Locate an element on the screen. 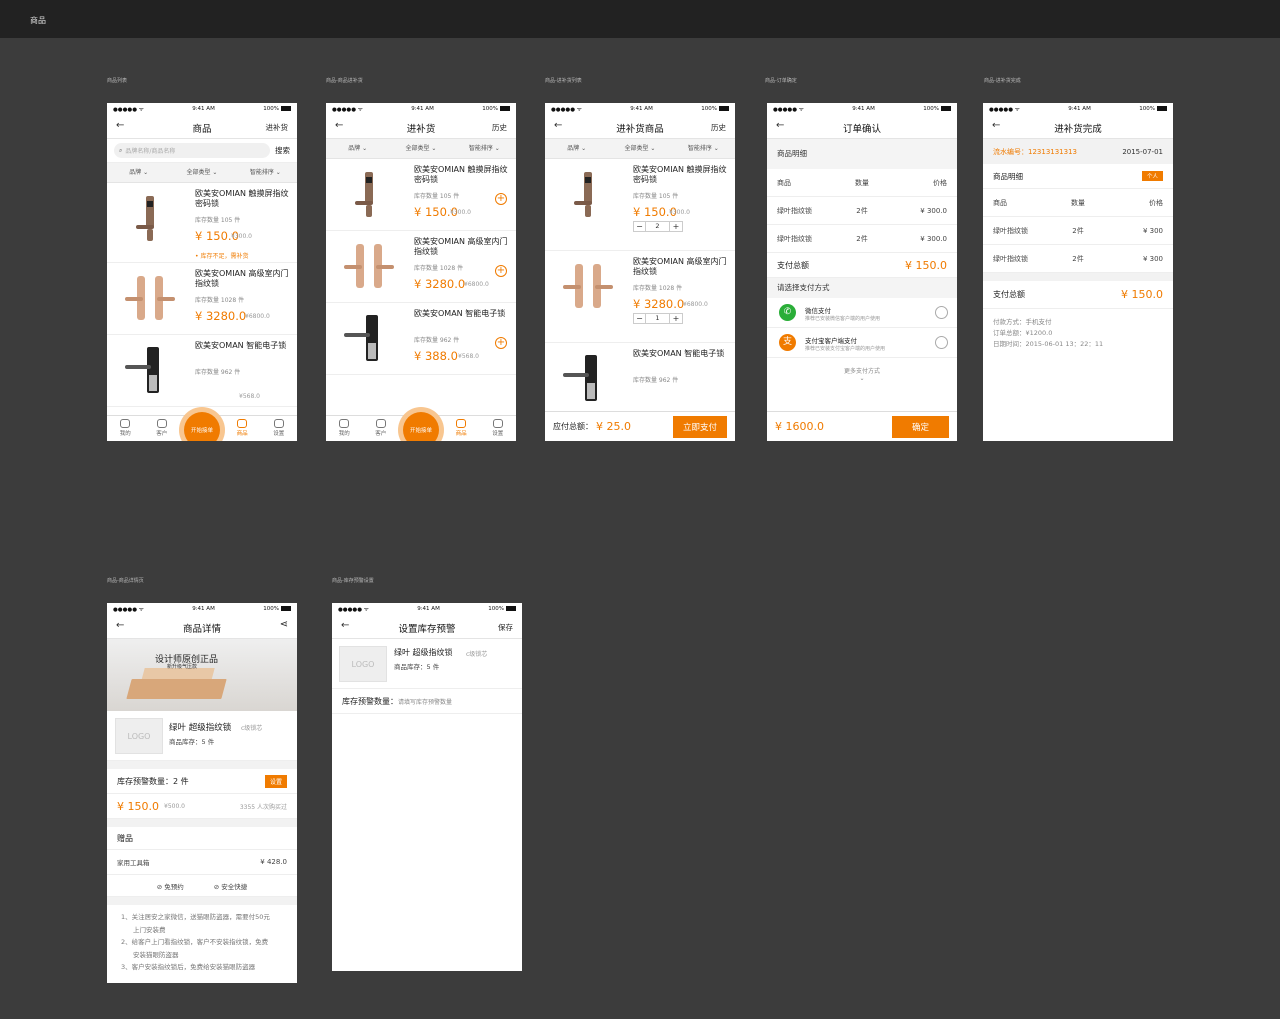  cell: ¥ 300 is located at coordinates (1153, 230).